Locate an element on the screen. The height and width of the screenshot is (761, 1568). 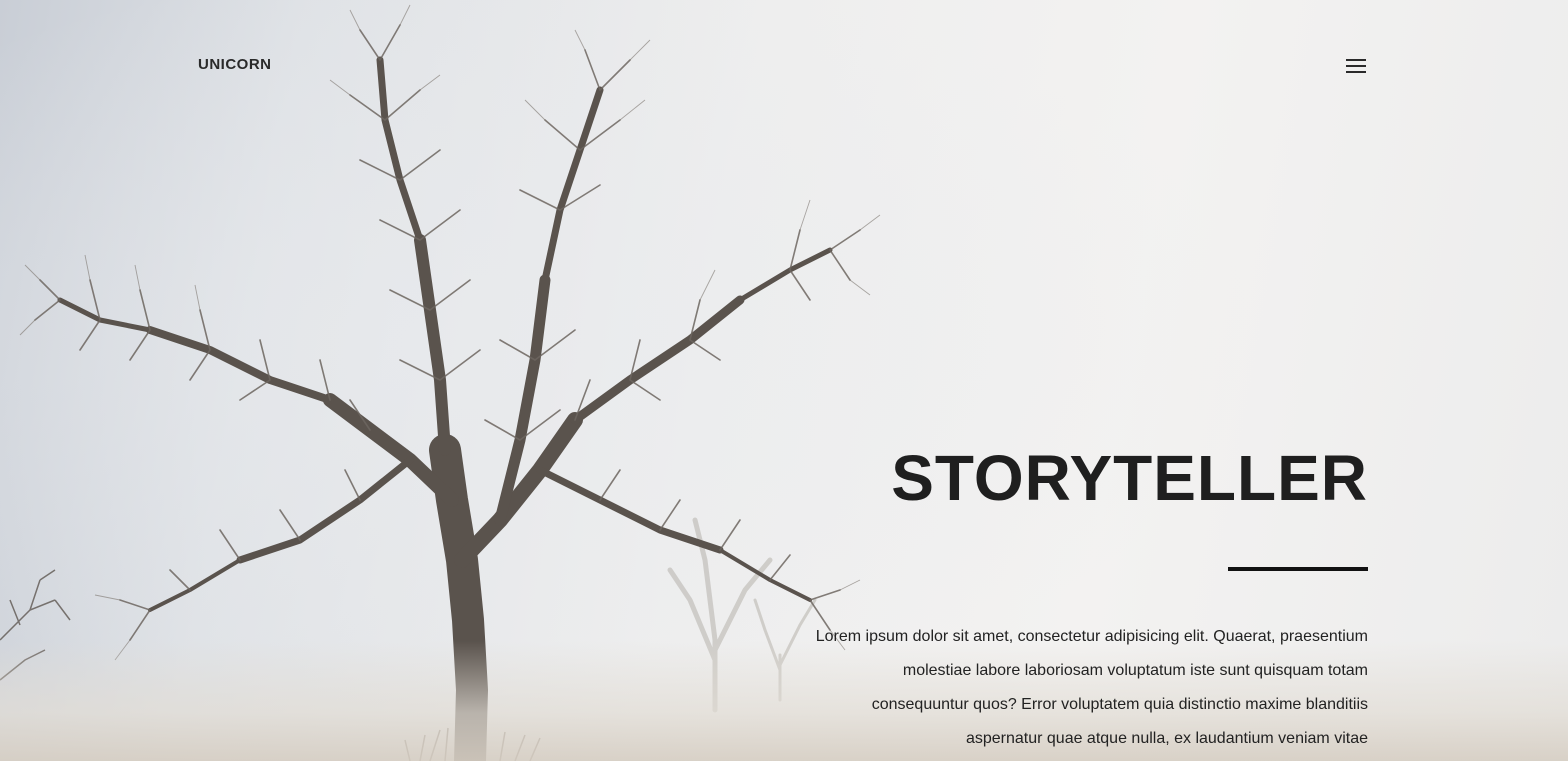
brand-logo: UNICORN is located at coordinates (235, 64).